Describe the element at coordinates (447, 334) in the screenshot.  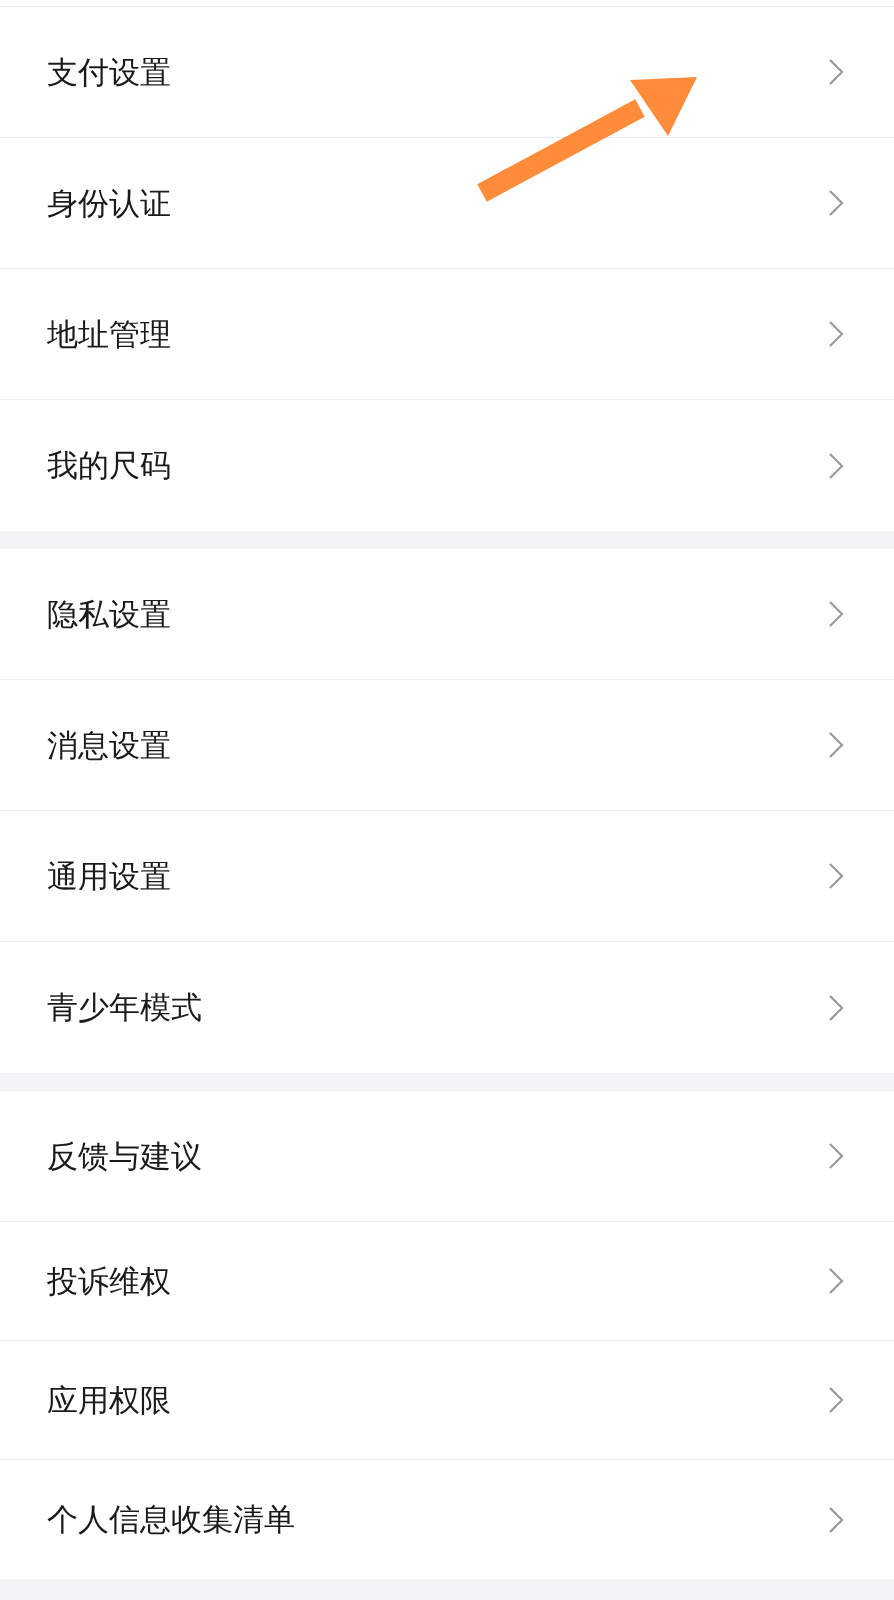
I see `settings-item: 地址管理` at that location.